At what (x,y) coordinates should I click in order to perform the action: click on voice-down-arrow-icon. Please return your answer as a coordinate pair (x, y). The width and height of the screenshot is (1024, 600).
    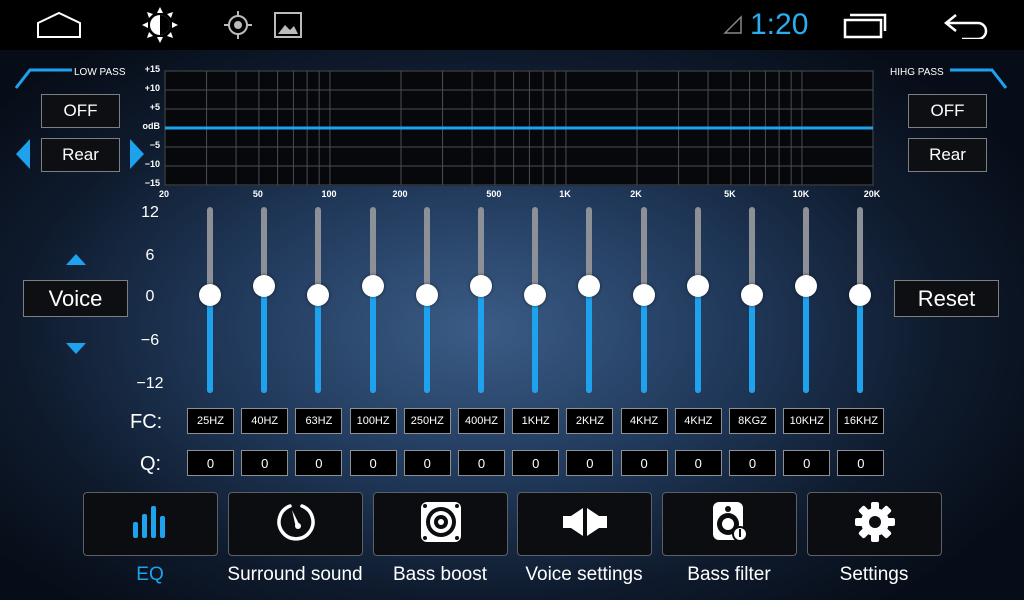
    Looking at the image, I should click on (76, 348).